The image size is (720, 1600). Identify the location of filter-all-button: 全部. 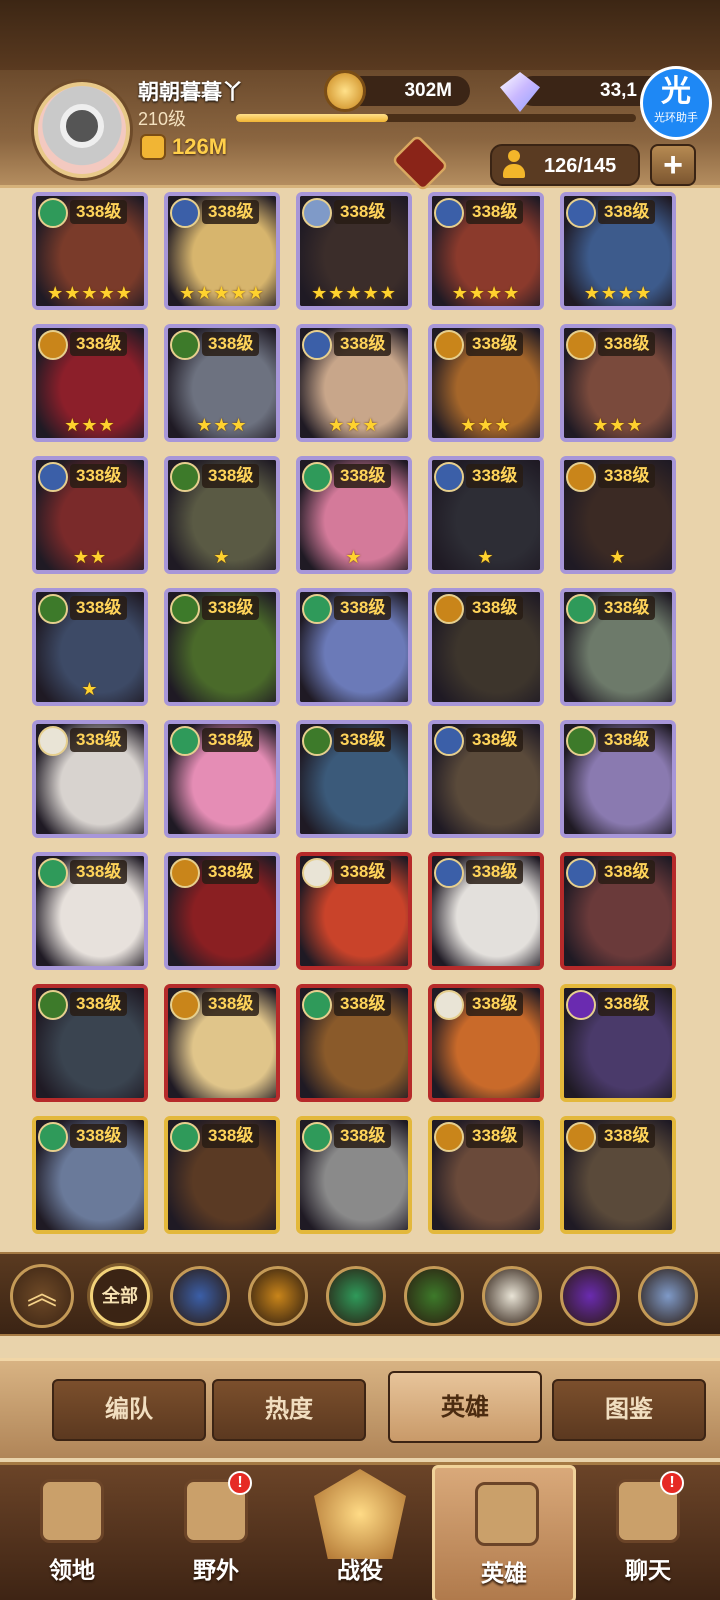
(120, 1296).